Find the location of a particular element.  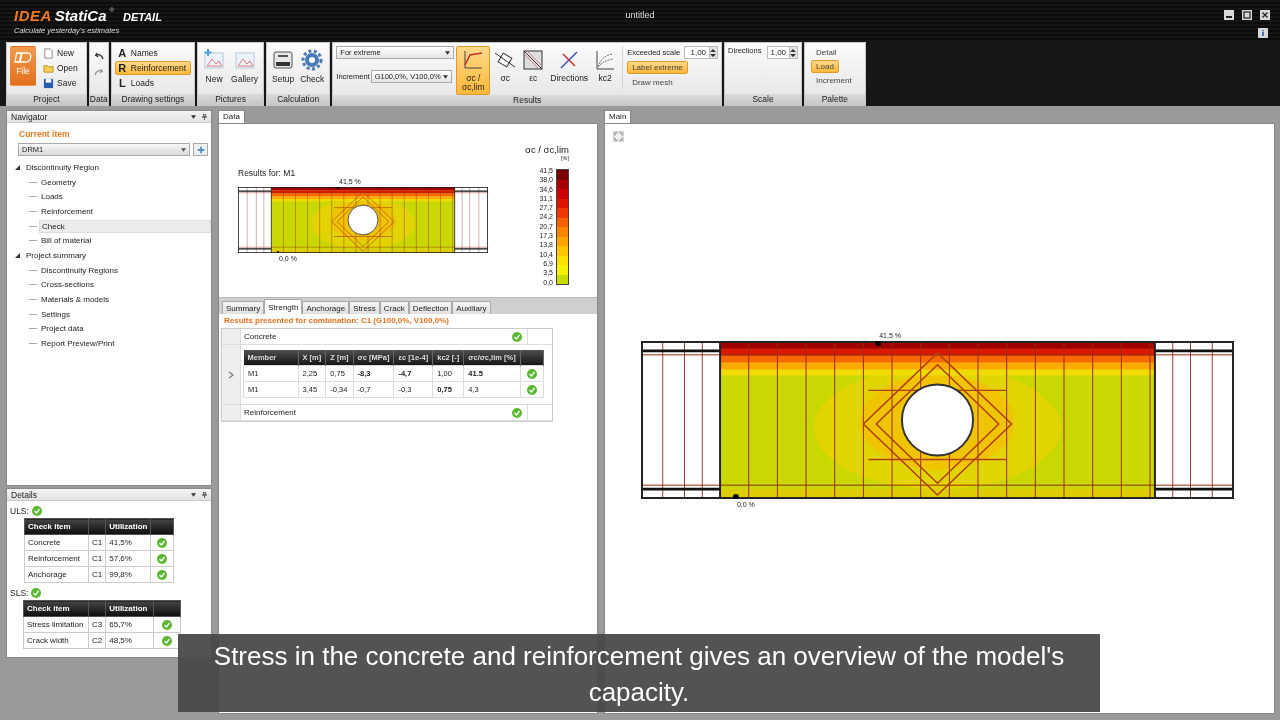

column-header: Utilization is located at coordinates (128, 526).